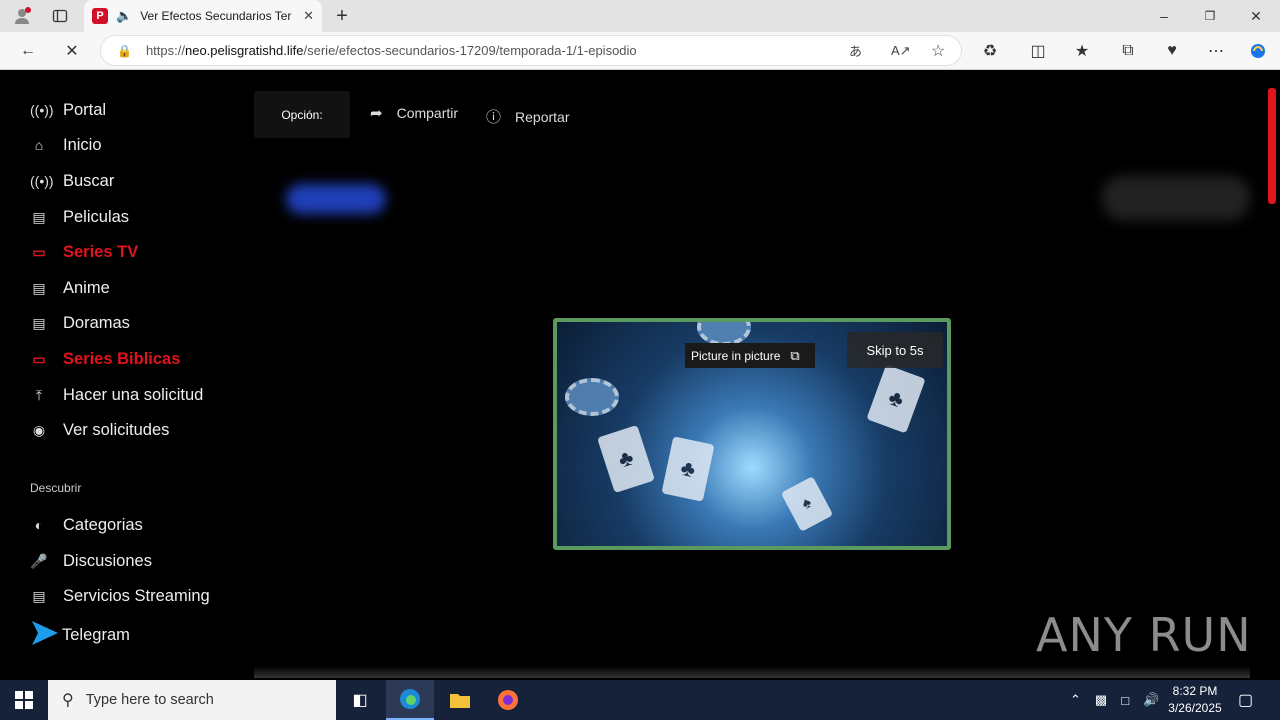 The height and width of the screenshot is (720, 1280). What do you see at coordinates (96, 322) in the screenshot?
I see `sidebar-item-label: Doramas` at bounding box center [96, 322].